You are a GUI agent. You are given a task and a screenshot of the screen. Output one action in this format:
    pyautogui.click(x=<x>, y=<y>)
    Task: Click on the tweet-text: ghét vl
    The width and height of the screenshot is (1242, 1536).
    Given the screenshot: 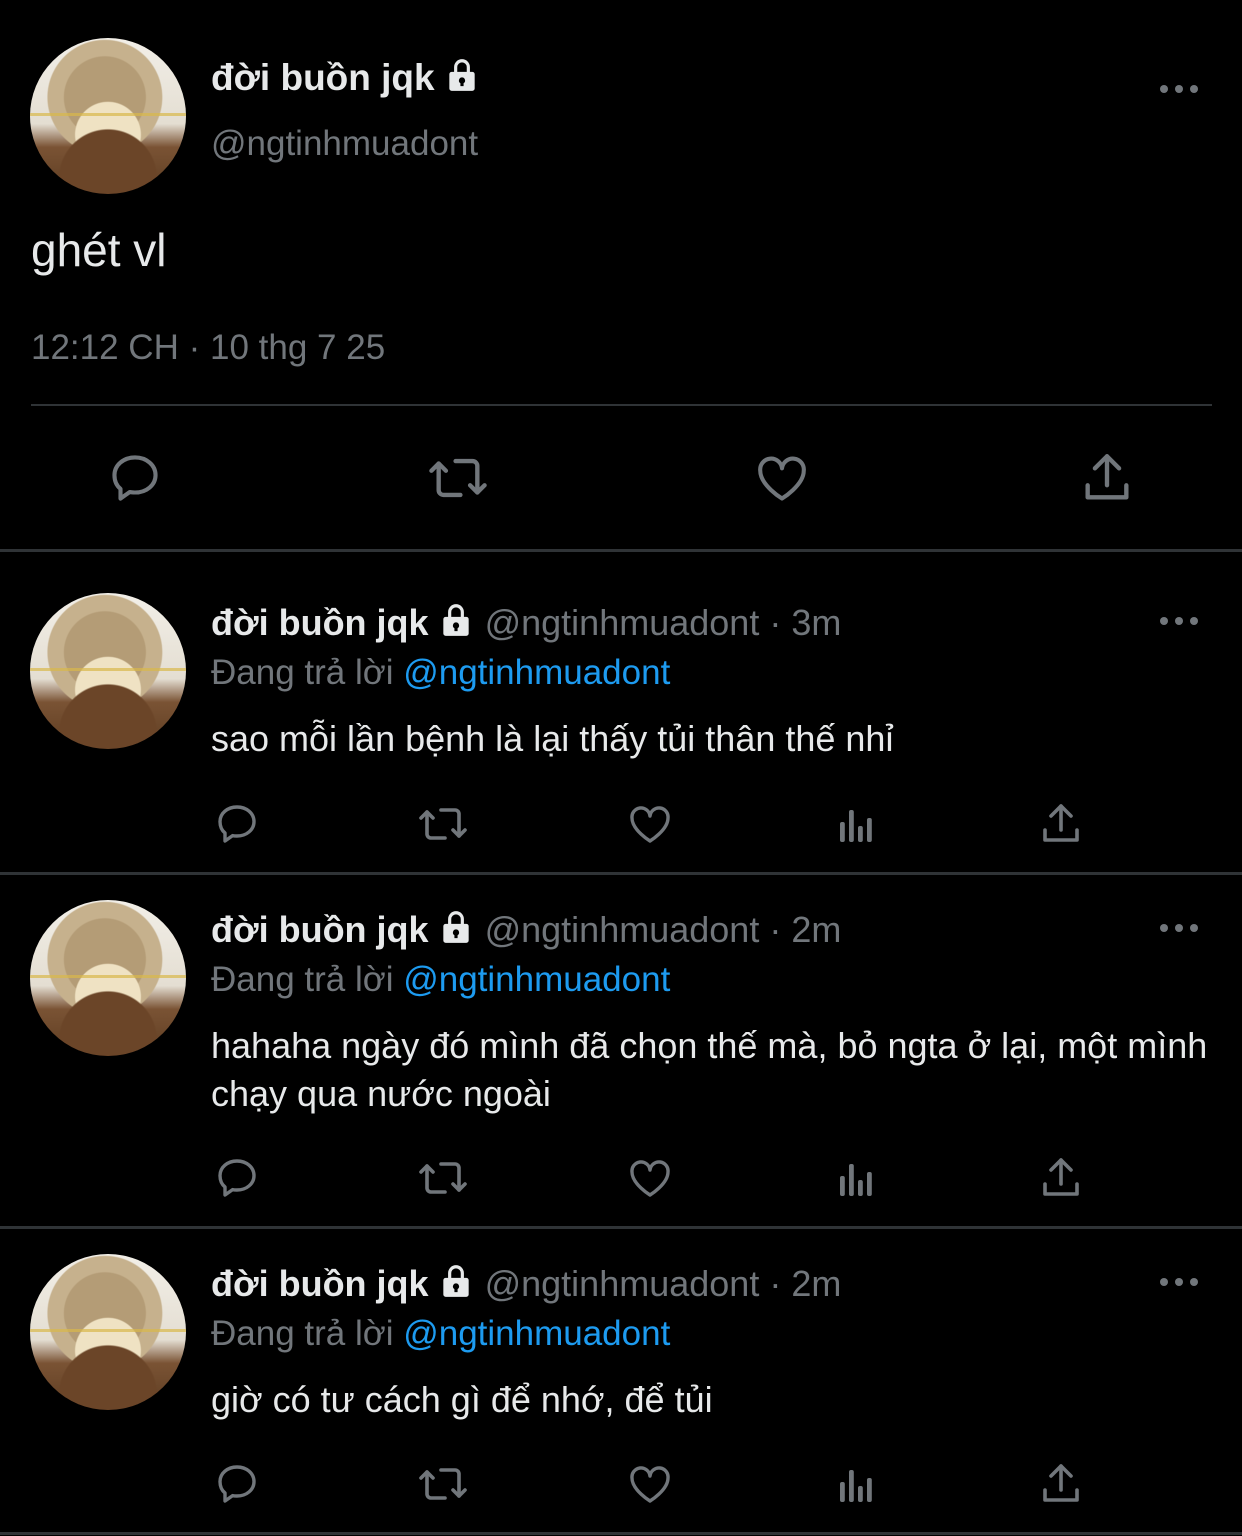 What is the action you would take?
    pyautogui.click(x=99, y=250)
    